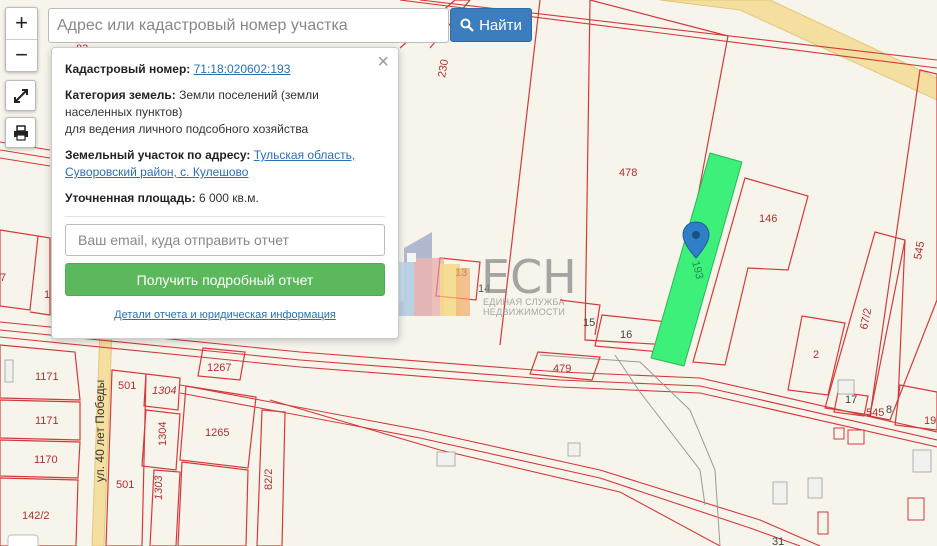 This screenshot has height=546, width=937. Describe the element at coordinates (36, 516) in the screenshot. I see `plot-label: 142/2` at that location.